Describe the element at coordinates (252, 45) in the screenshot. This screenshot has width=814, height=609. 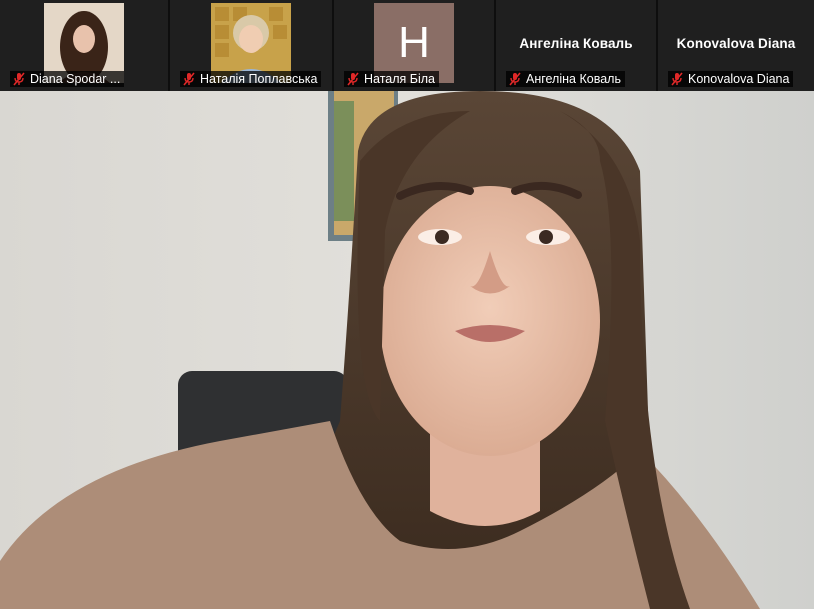
I see `participant-tile-2: Наталія Поплавська` at that location.